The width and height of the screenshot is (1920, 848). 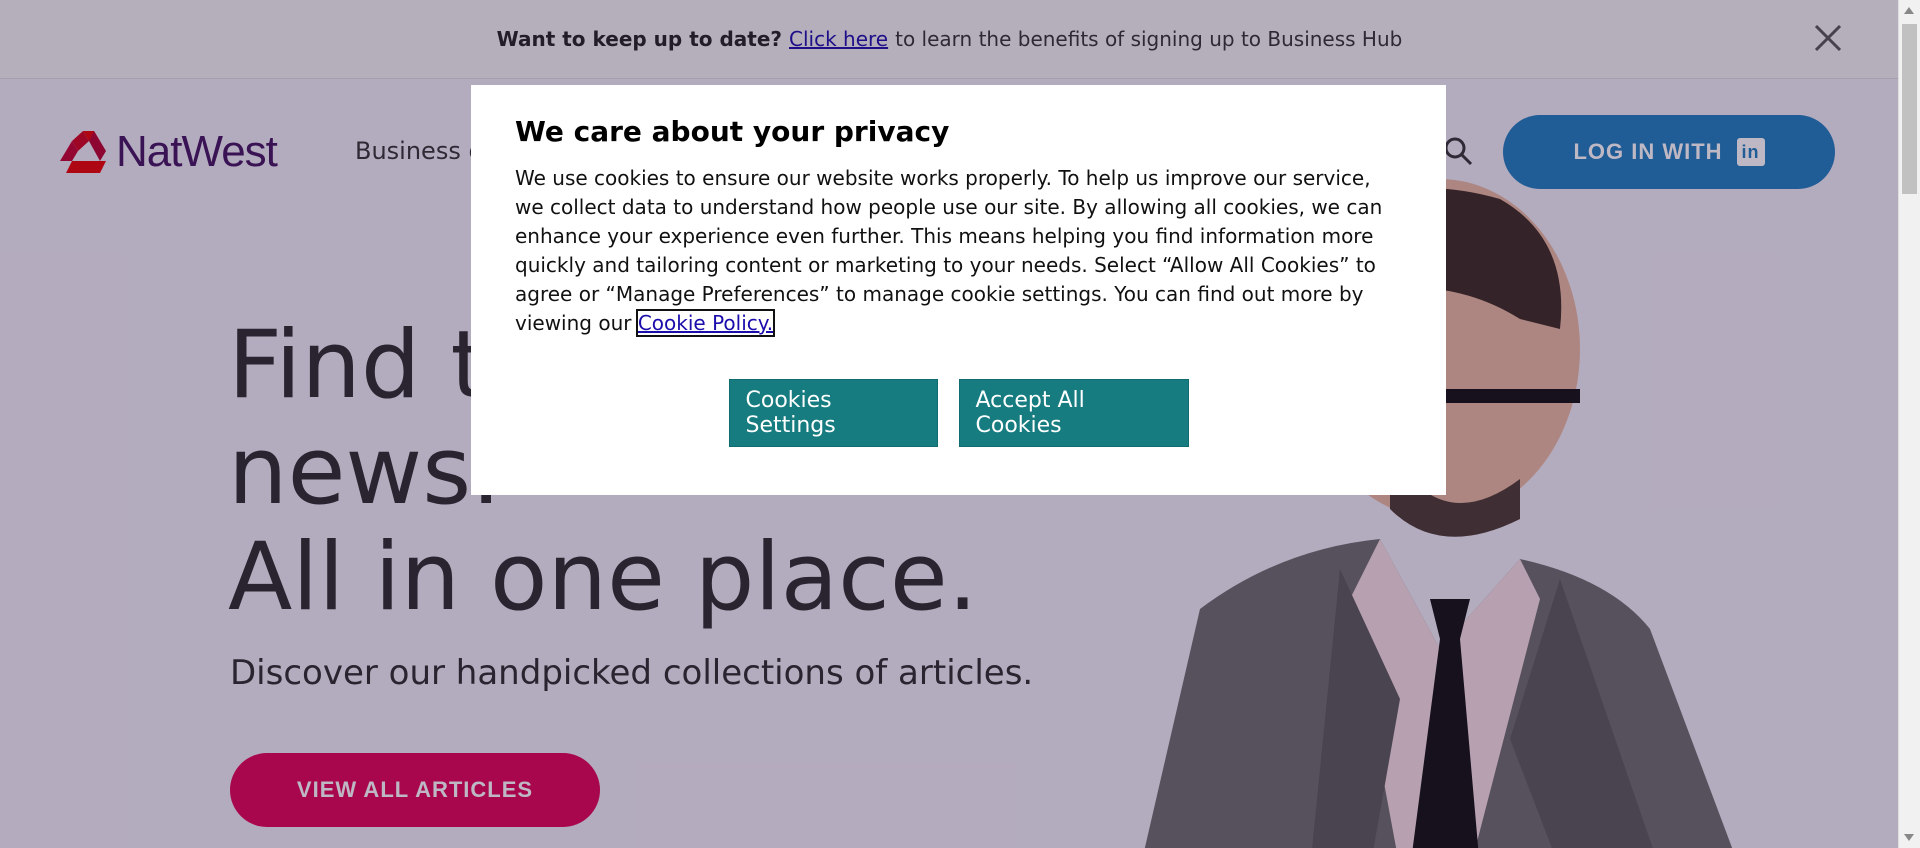 I want to click on cookies-settings-button: Cookies Settings, so click(x=833, y=413).